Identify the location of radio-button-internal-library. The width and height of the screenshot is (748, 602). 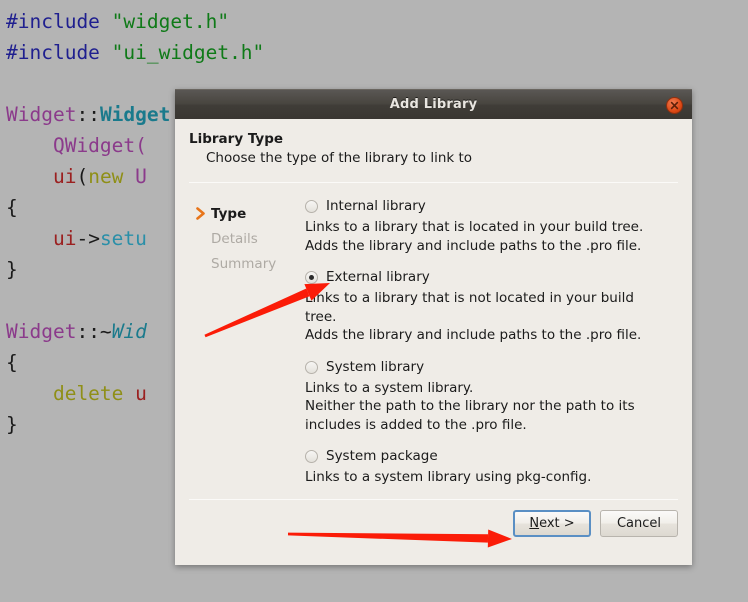
(311, 206).